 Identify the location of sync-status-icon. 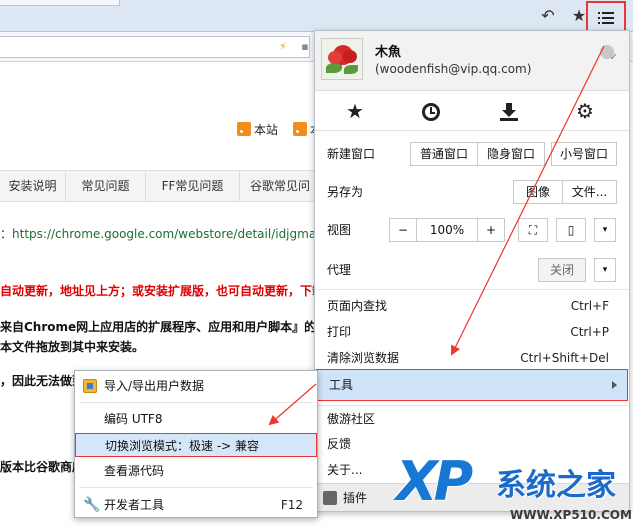
(609, 54).